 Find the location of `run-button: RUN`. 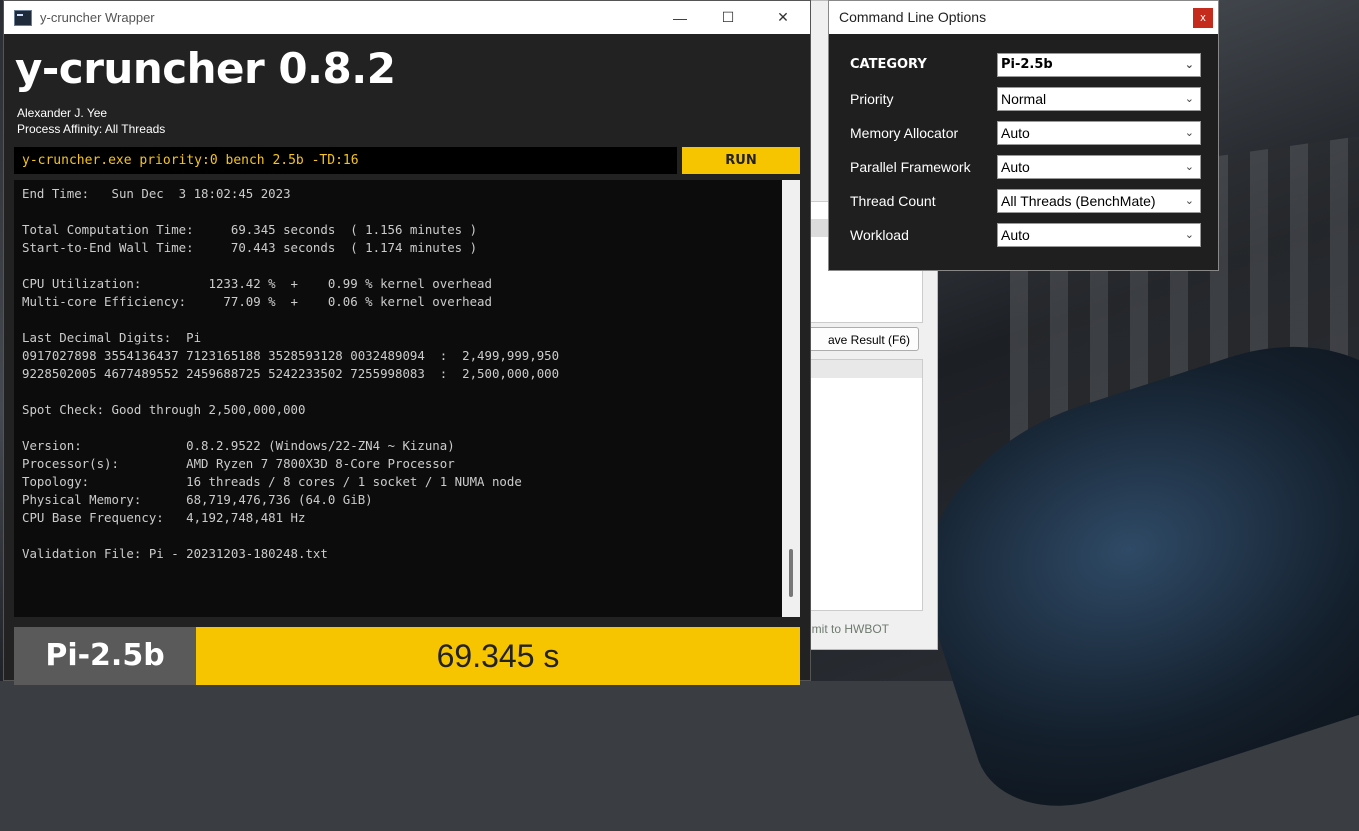

run-button: RUN is located at coordinates (741, 160).